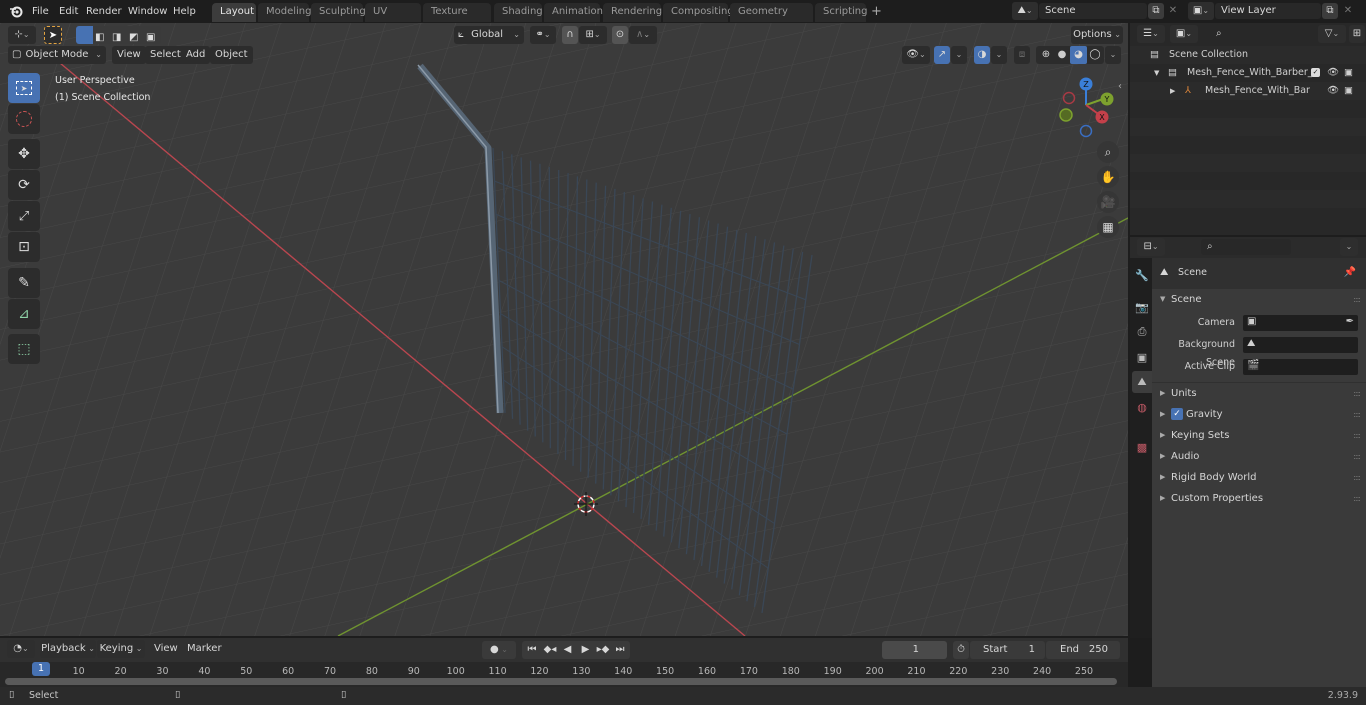 The width and height of the screenshot is (1366, 705). What do you see at coordinates (231, 55) in the screenshot?
I see `menu-object: Object` at bounding box center [231, 55].